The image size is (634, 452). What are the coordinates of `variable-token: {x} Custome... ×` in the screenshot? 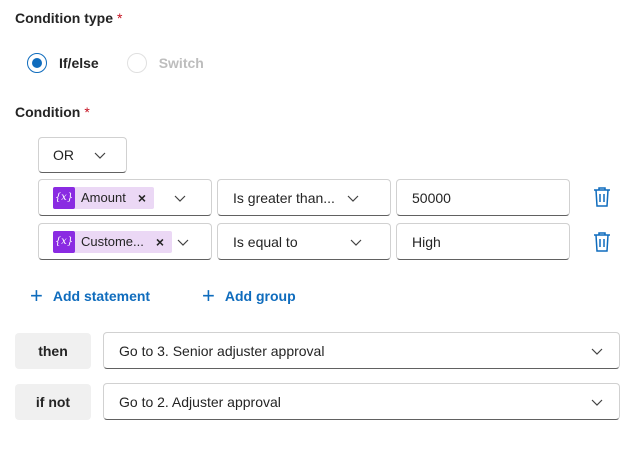 It's located at (113, 241).